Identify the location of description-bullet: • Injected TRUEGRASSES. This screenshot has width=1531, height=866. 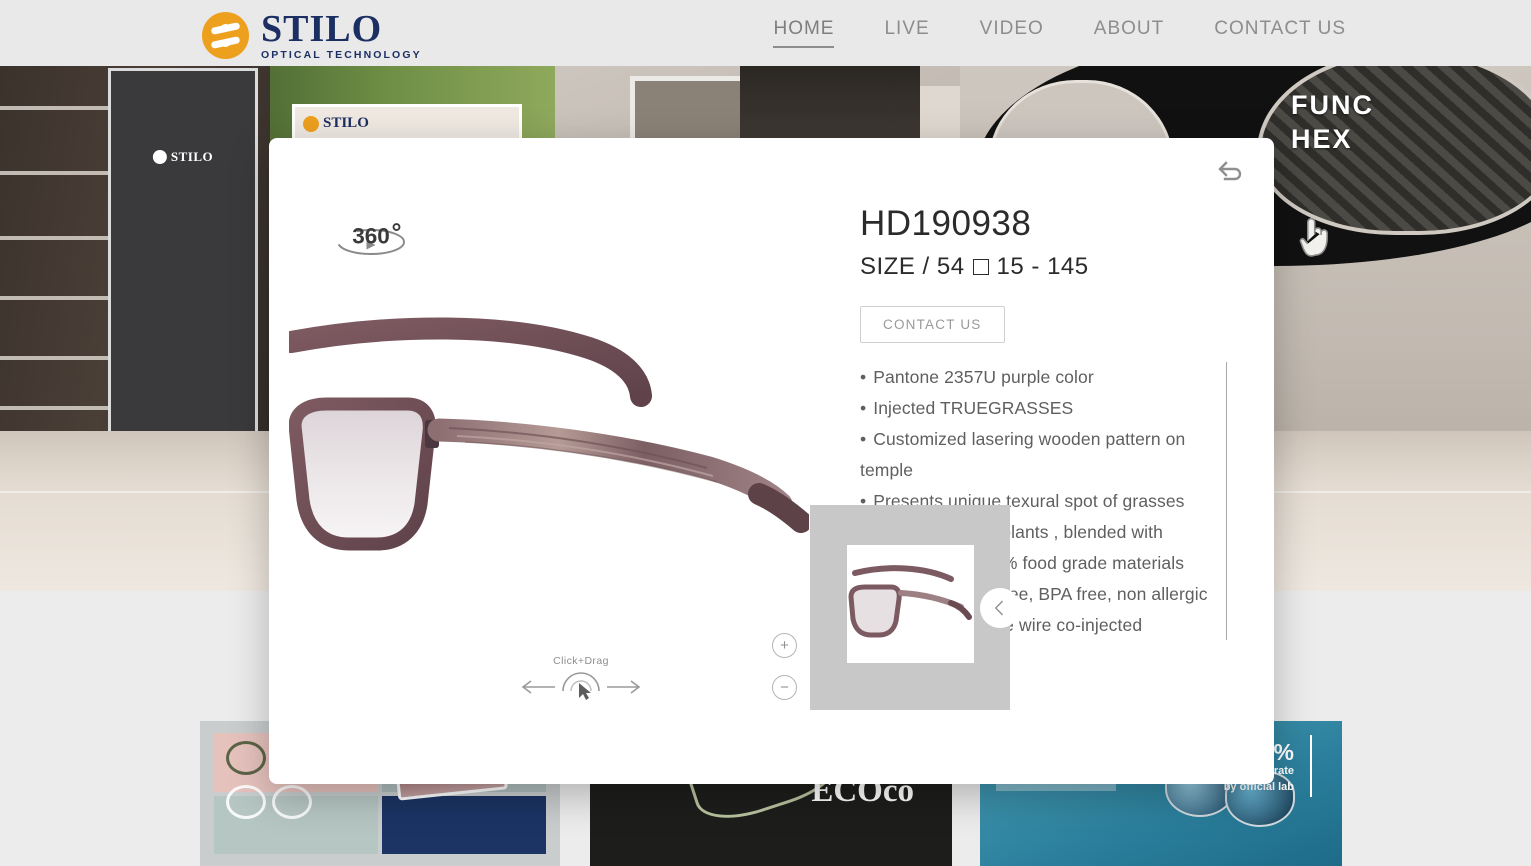
(967, 408).